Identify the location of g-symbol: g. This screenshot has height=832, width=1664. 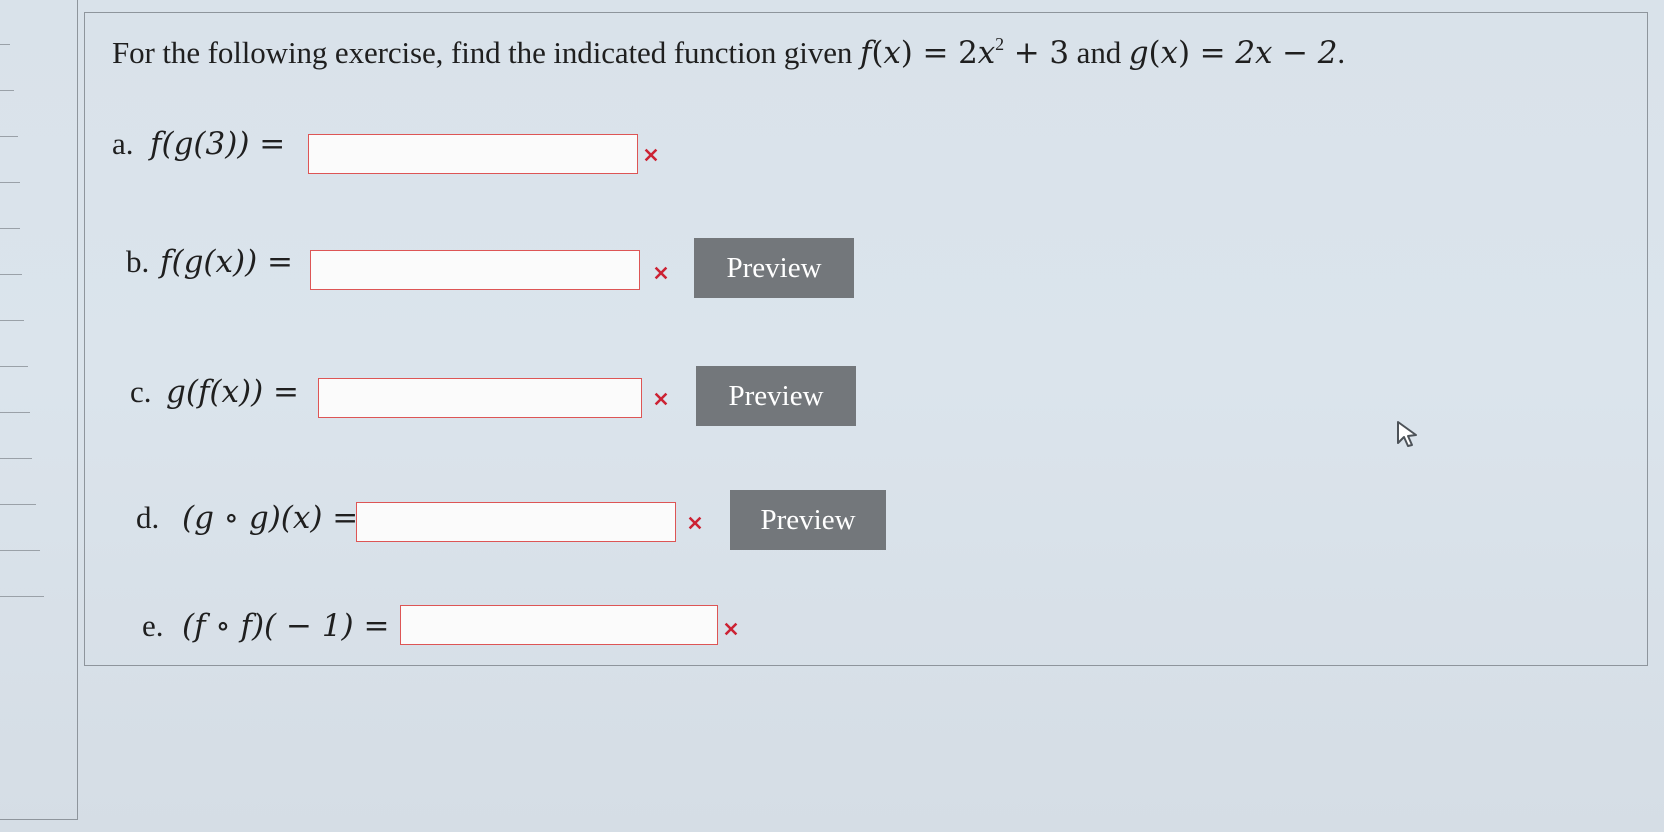
(1138, 53).